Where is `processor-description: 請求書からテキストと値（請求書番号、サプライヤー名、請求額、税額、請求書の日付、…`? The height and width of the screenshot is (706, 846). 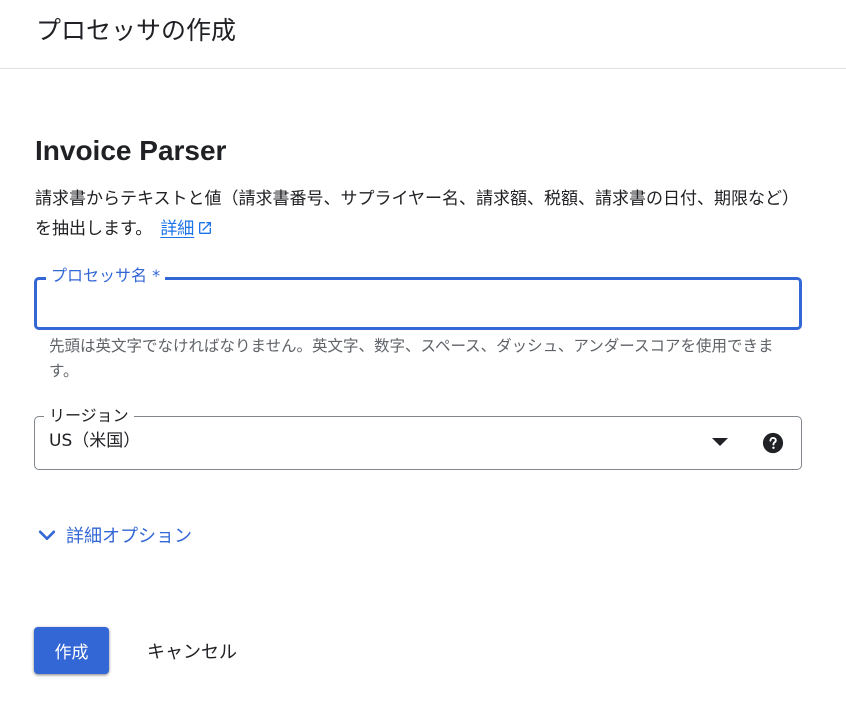 processor-description: 請求書からテキストと値（請求書番号、サプライヤー名、請求額、税額、請求書の日付、… is located at coordinates (415, 214).